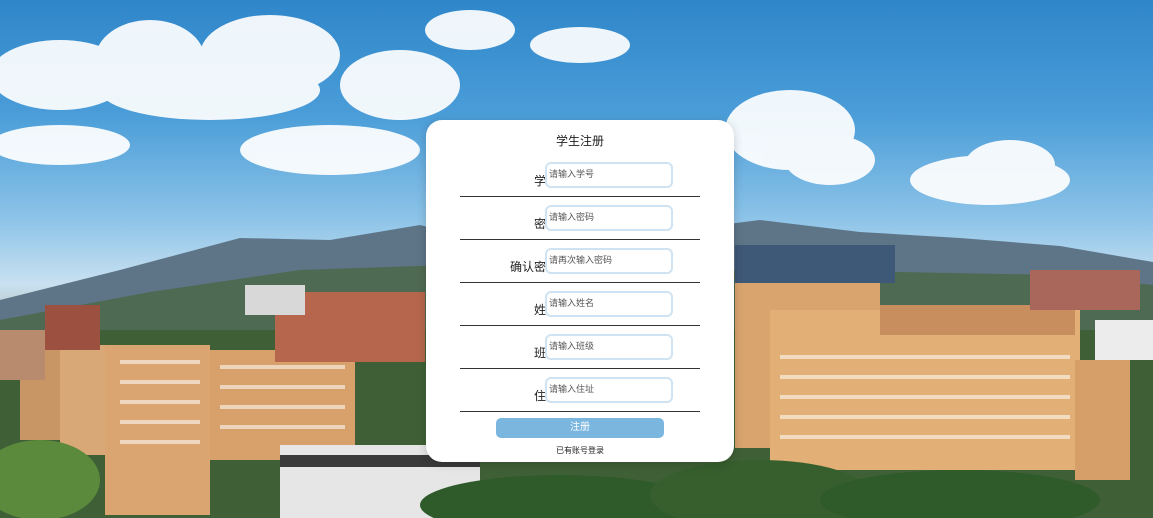  What do you see at coordinates (609, 175) in the screenshot?
I see `student-id-input` at bounding box center [609, 175].